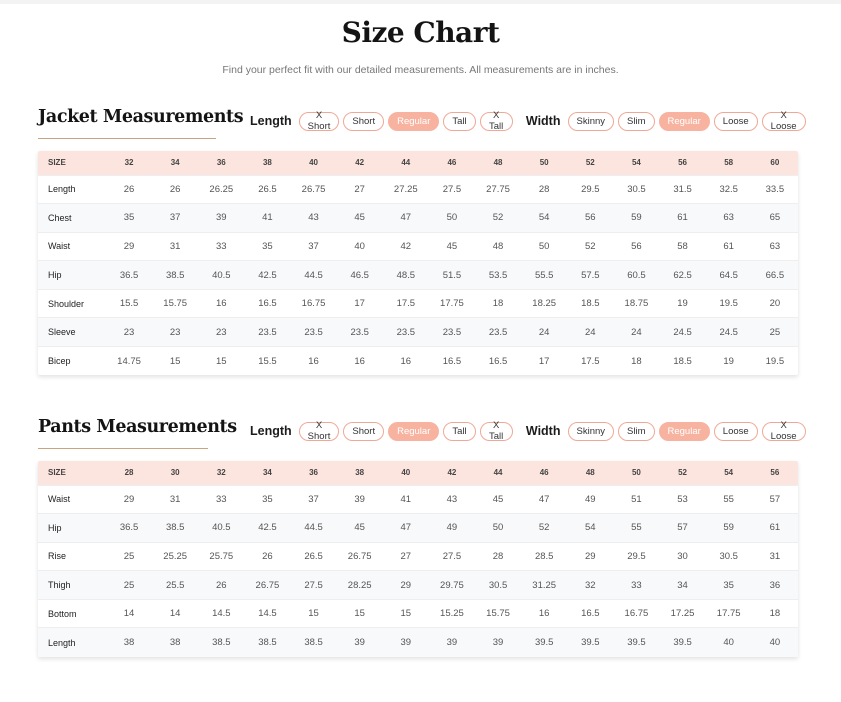 The image size is (841, 702). I want to click on table-header-row: SIZE 28 30 32 34 36 38 40 42 44 46 48 50 52 54 56, so click(418, 473).